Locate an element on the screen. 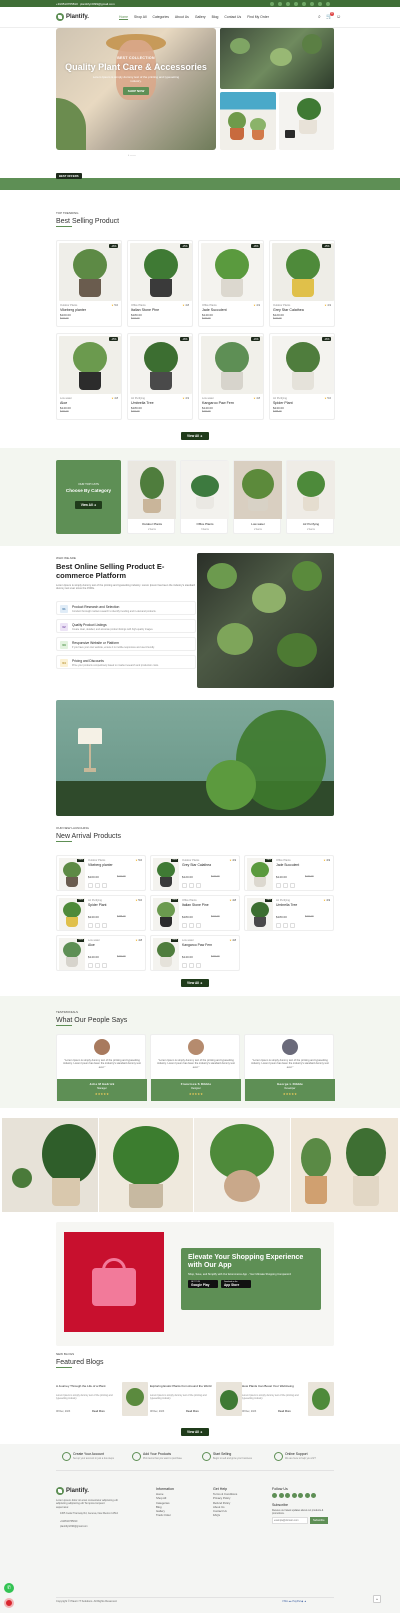 The width and height of the screenshot is (400, 1613). social-instagram-icon is located at coordinates (288, 3).